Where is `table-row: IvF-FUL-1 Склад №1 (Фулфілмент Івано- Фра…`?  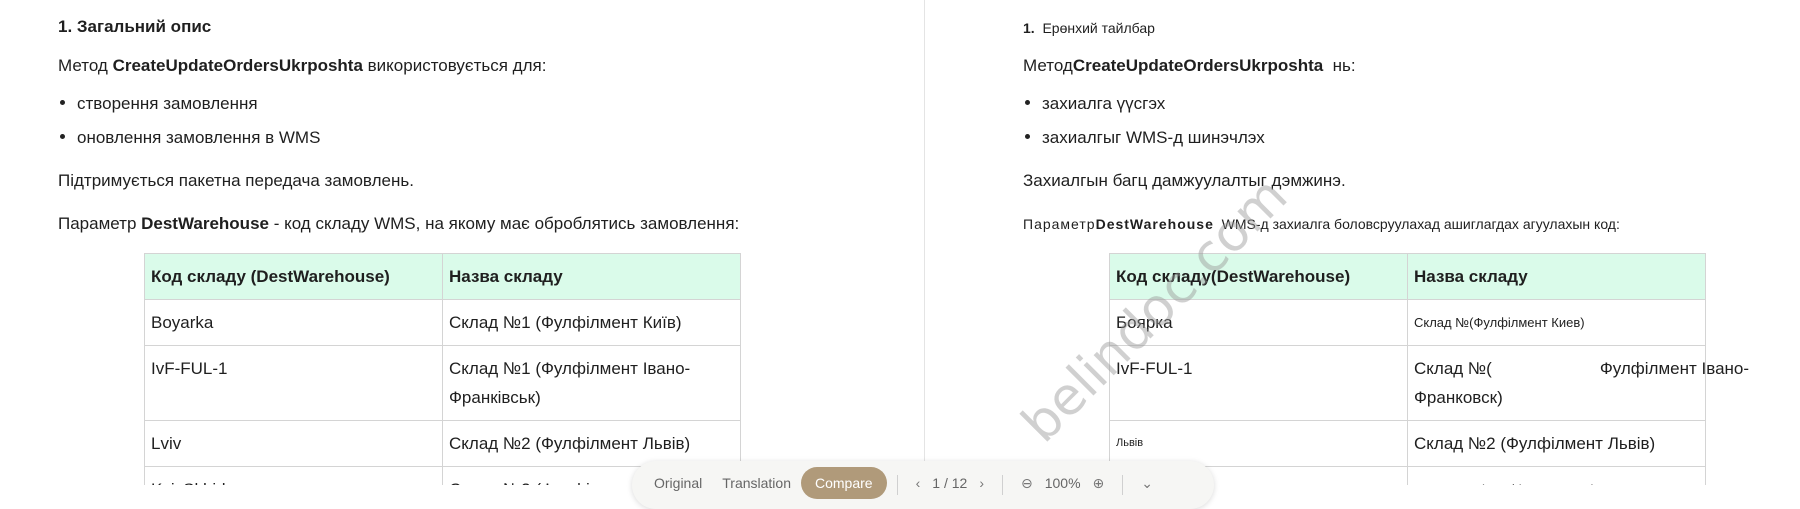
table-row: IvF-FUL-1 Склад №1 (Фулфілмент Івано- Фра… is located at coordinates (442, 383).